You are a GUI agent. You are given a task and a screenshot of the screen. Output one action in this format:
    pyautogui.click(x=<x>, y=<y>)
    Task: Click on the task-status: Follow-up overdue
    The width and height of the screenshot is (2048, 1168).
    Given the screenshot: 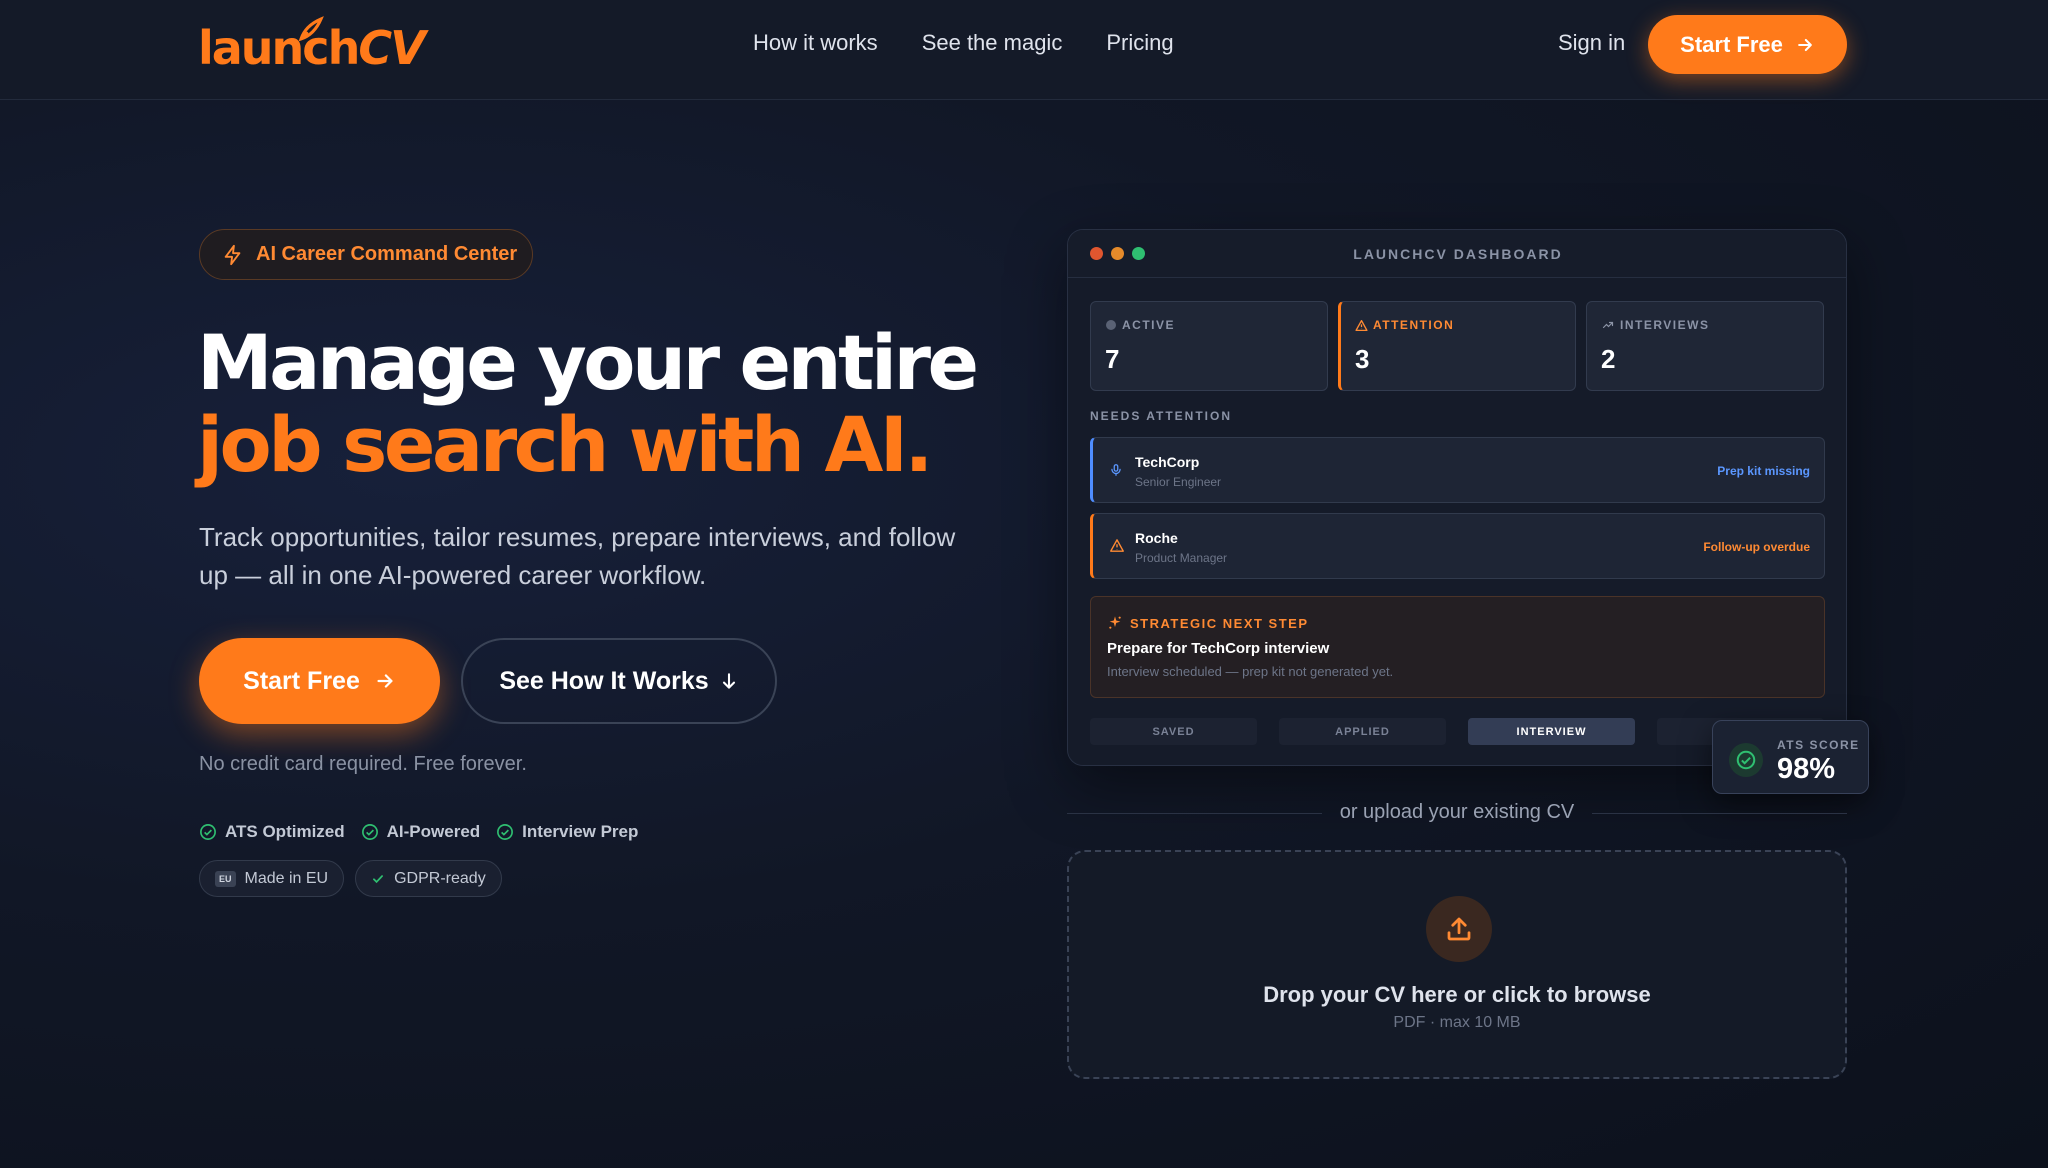 What is the action you would take?
    pyautogui.click(x=1756, y=547)
    